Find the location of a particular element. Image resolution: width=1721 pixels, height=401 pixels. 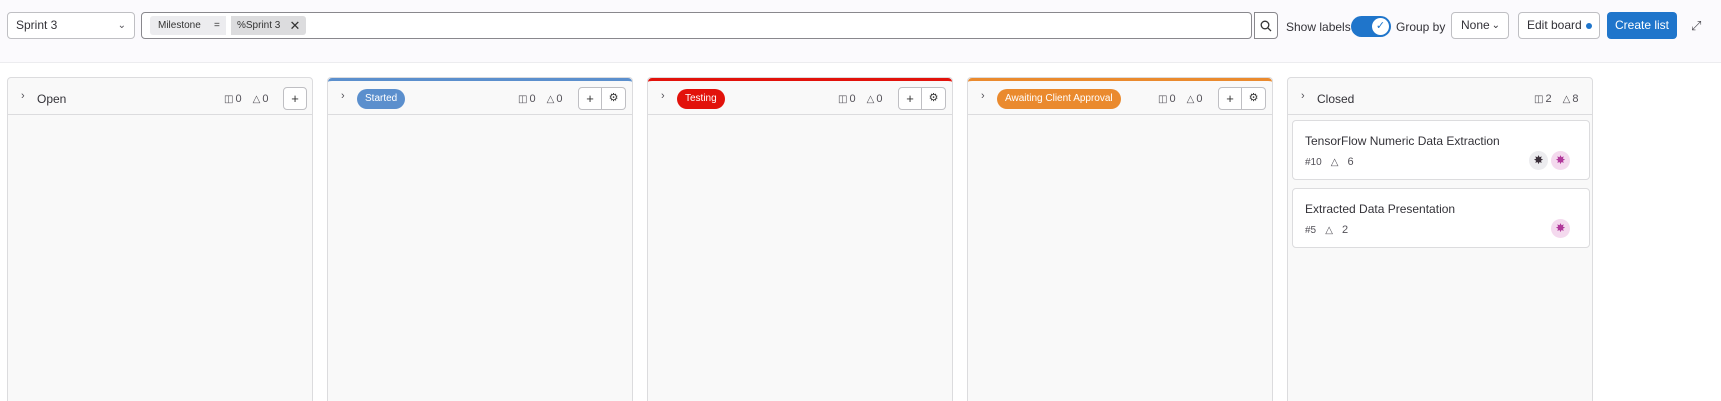

list-header: › Awaiting Client Approval ◫ 0 △ 0 + ⚙ is located at coordinates (1120, 96).